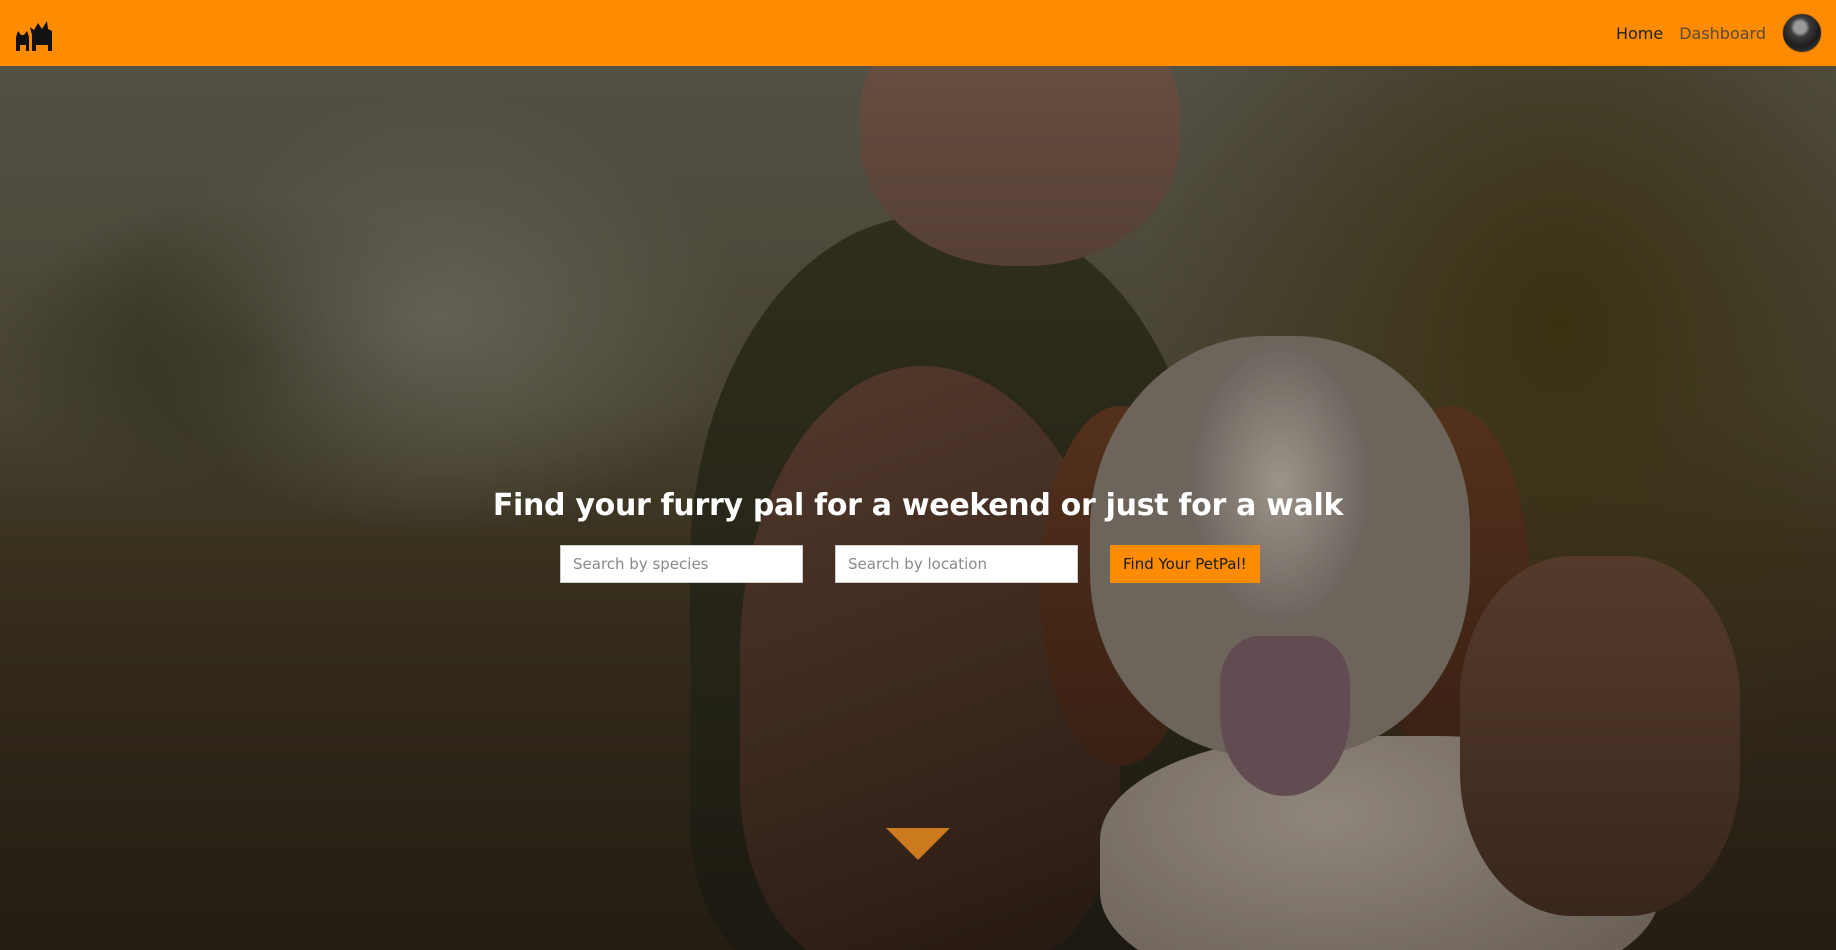 The height and width of the screenshot is (950, 1836). I want to click on user-avatar, so click(1802, 33).